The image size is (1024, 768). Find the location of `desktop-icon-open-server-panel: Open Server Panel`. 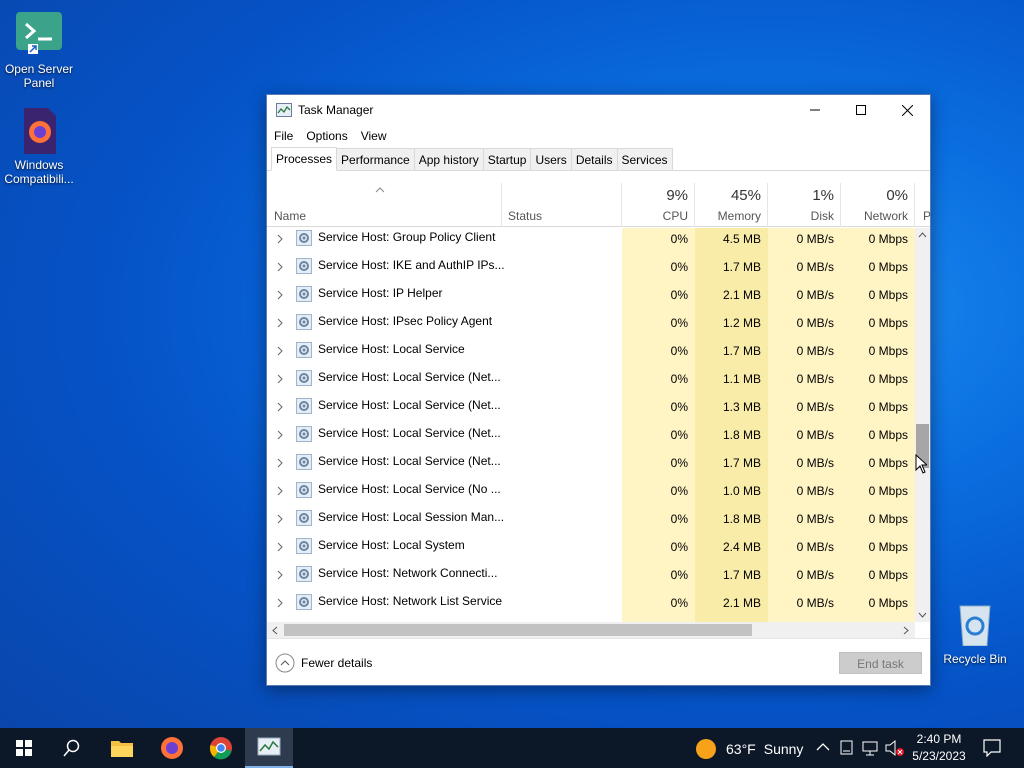

desktop-icon-open-server-panel: Open Server Panel is located at coordinates (39, 51).